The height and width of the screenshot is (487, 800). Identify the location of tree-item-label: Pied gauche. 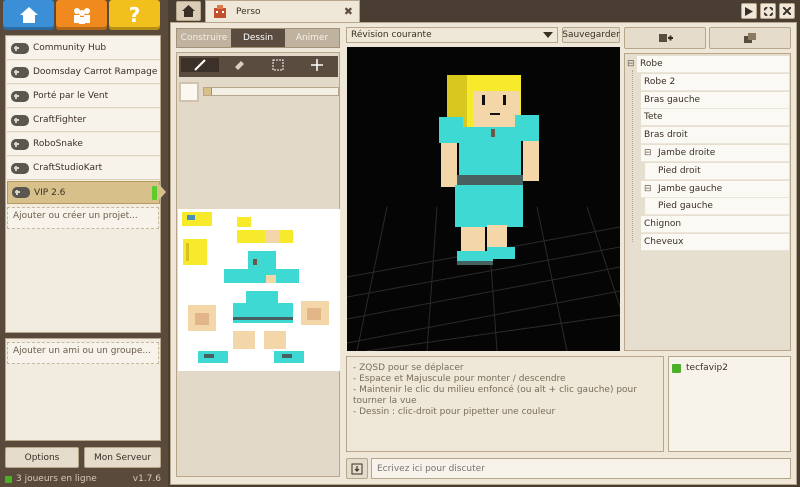
(685, 206).